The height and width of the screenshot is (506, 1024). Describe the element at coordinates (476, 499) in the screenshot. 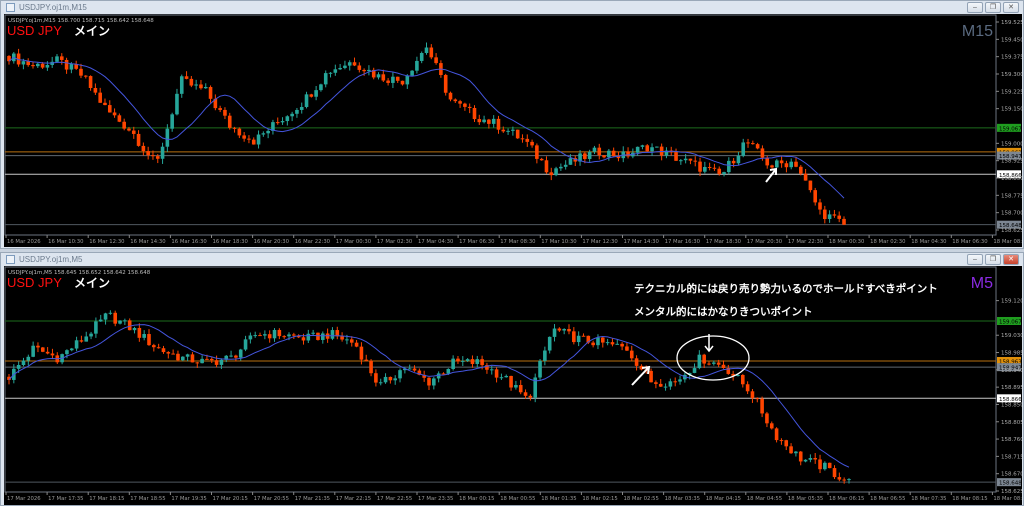

I see `time-axis-label: 18 Mar 00:15` at that location.